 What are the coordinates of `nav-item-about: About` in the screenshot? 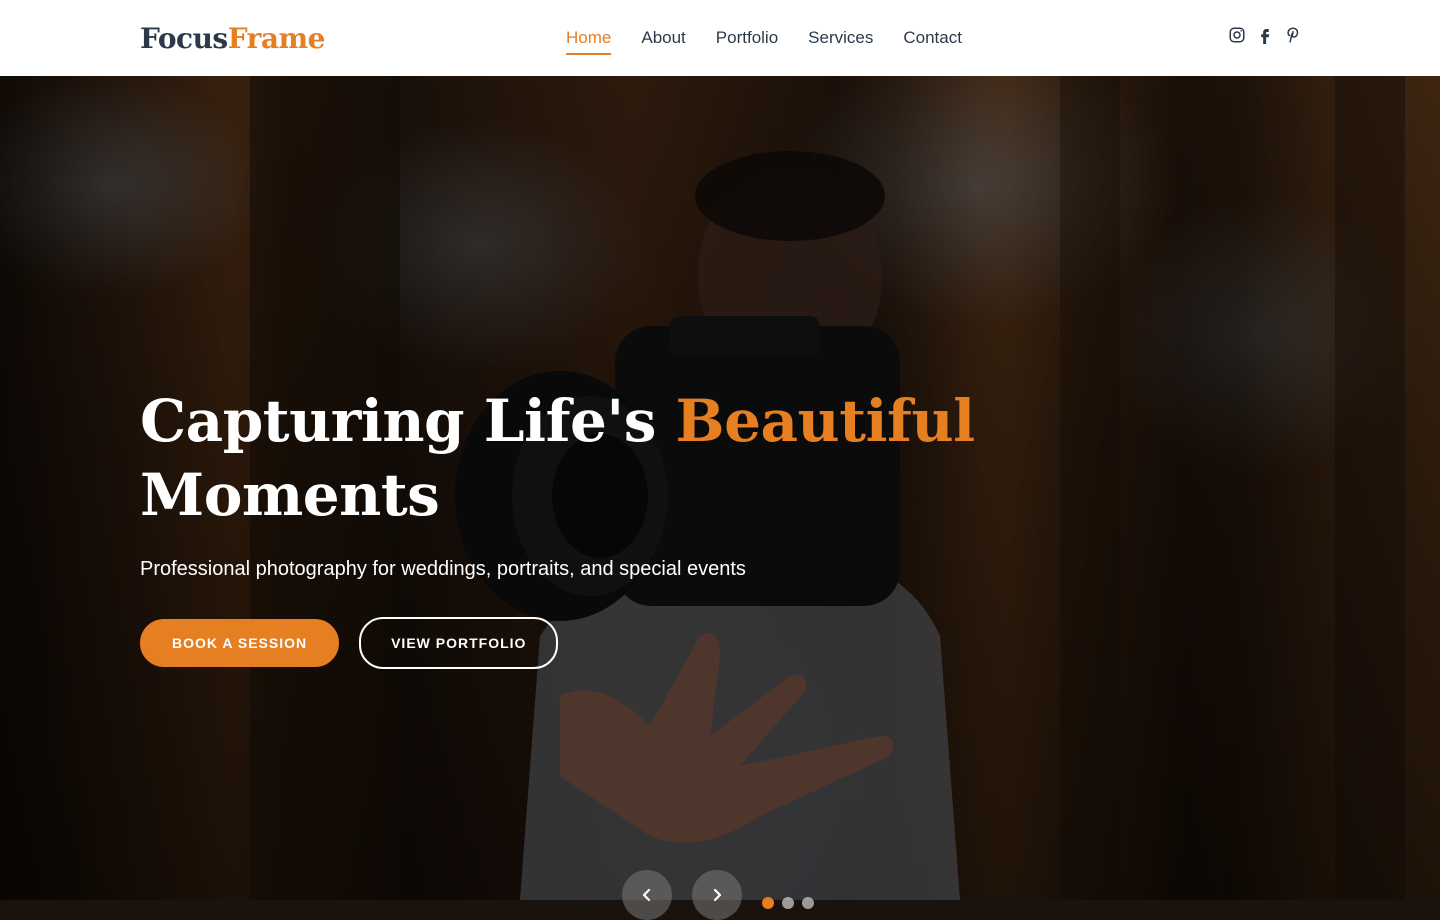 It's located at (663, 38).